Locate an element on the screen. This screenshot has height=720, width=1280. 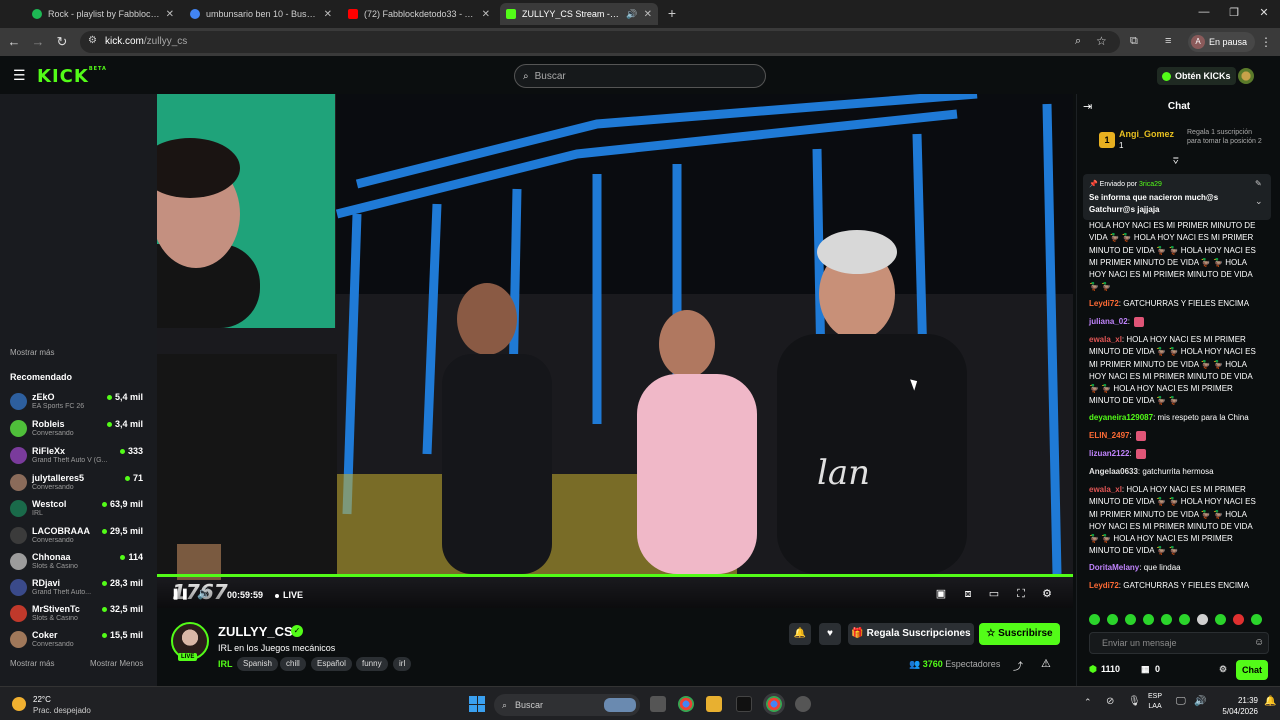
send-chat-button: Chat is located at coordinates (1252, 670).